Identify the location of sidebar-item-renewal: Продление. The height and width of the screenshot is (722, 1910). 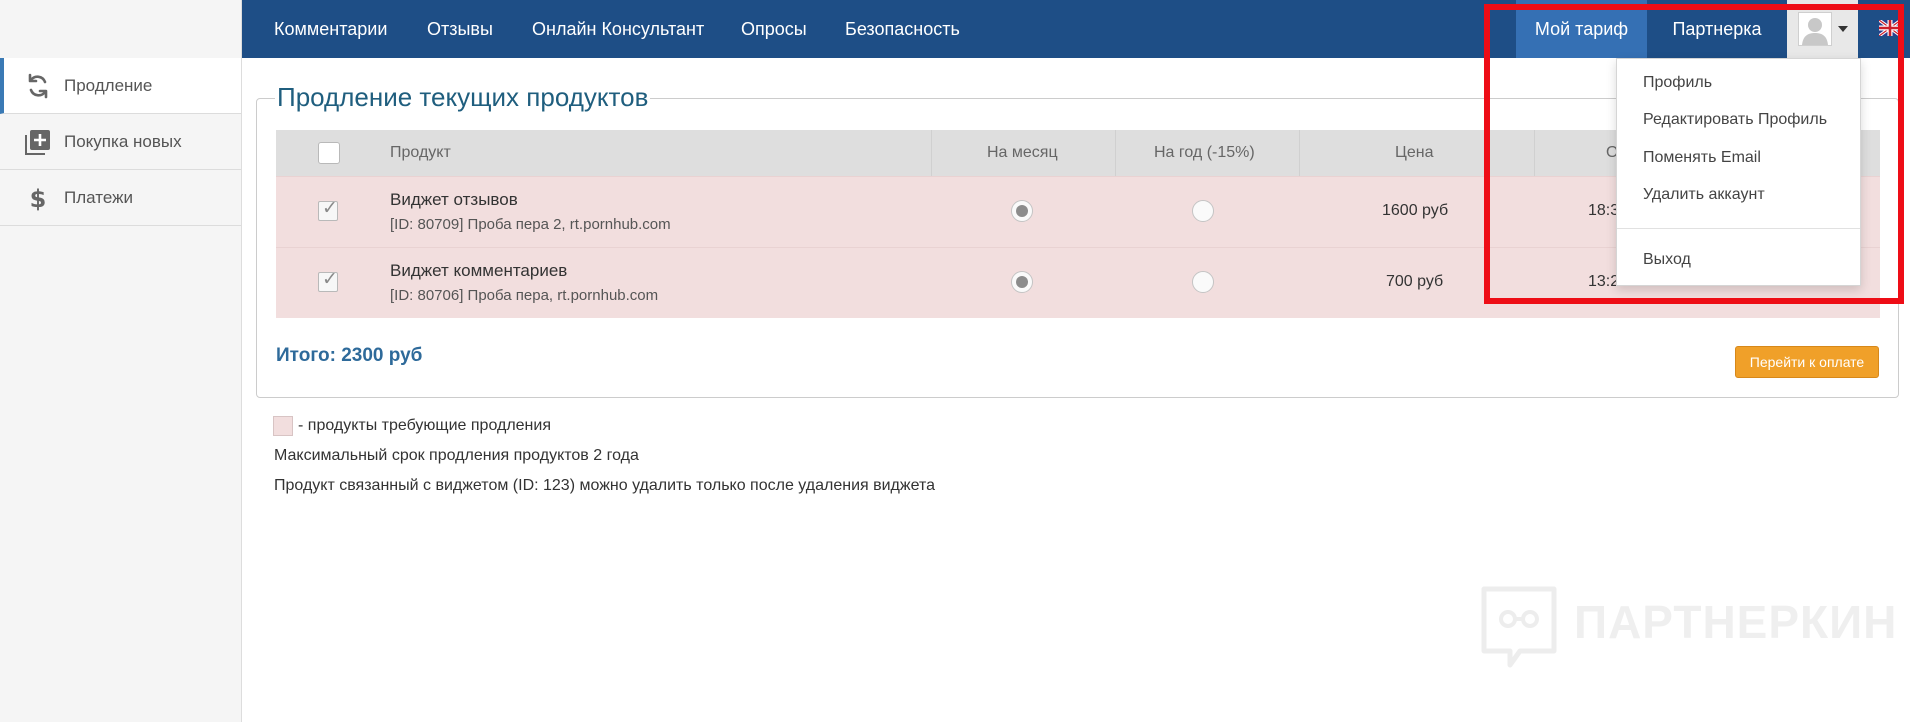
(120, 86).